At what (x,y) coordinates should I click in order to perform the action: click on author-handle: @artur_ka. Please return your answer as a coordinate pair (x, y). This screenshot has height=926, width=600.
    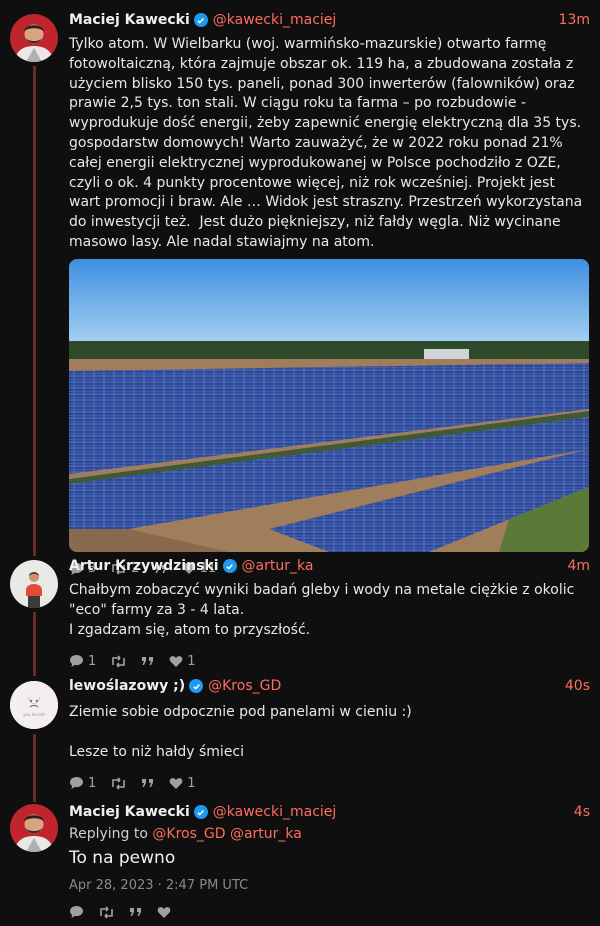
    Looking at the image, I should click on (278, 566).